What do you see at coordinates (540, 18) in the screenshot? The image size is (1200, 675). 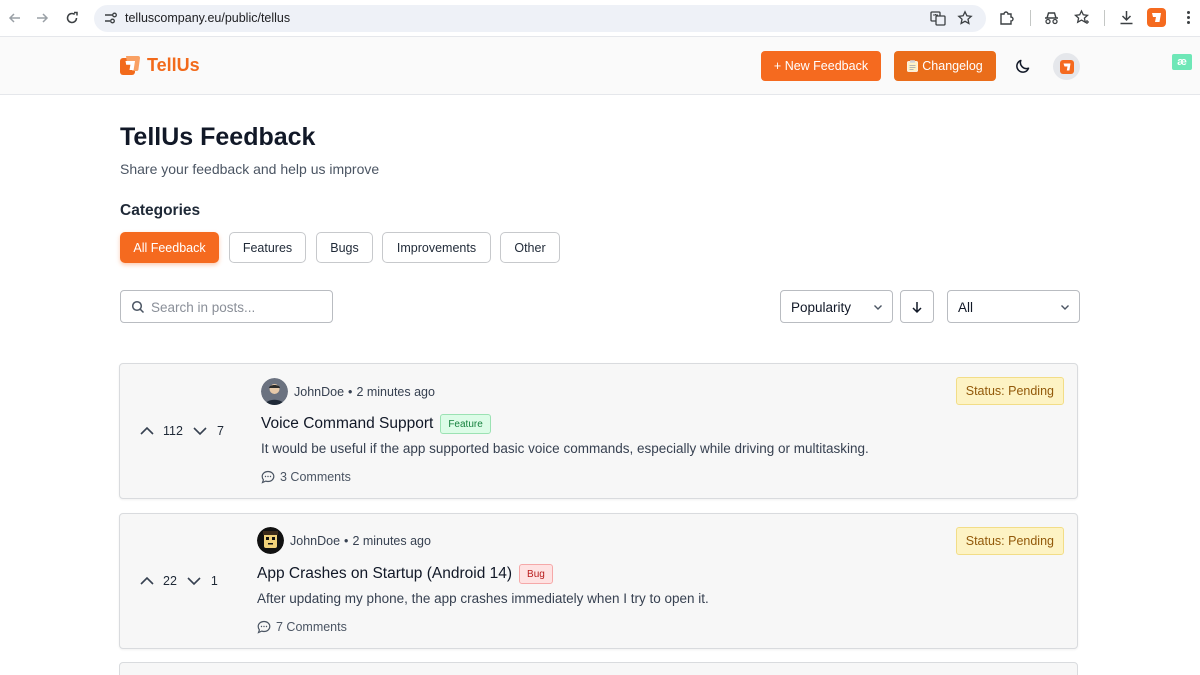 I see `address-bar: telluscompany.eu/public/tellus` at bounding box center [540, 18].